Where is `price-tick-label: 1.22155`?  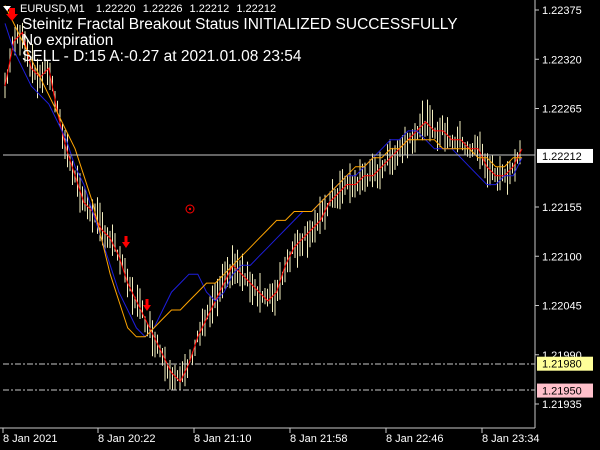 price-tick-label: 1.22155 is located at coordinates (562, 208).